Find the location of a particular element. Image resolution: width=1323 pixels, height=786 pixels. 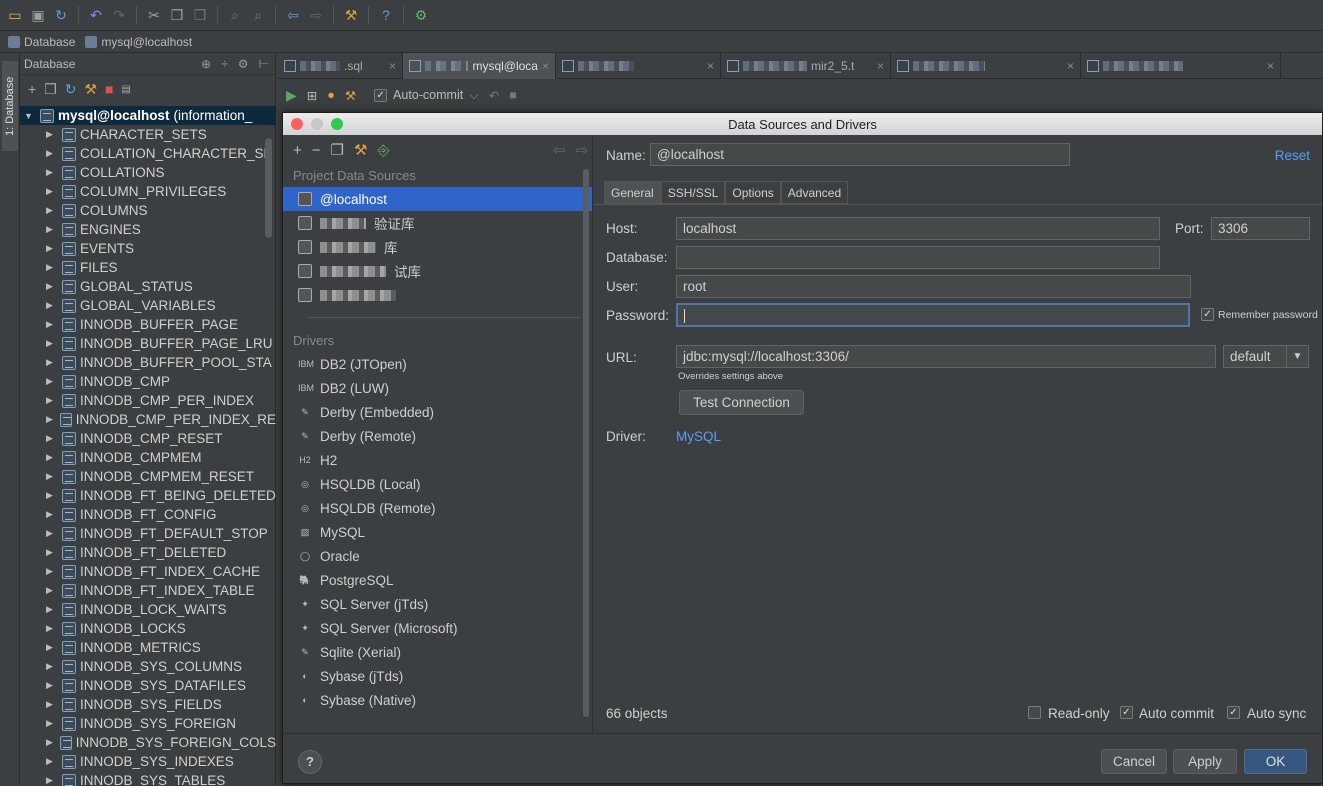

help-icon: ? is located at coordinates (386, 15).